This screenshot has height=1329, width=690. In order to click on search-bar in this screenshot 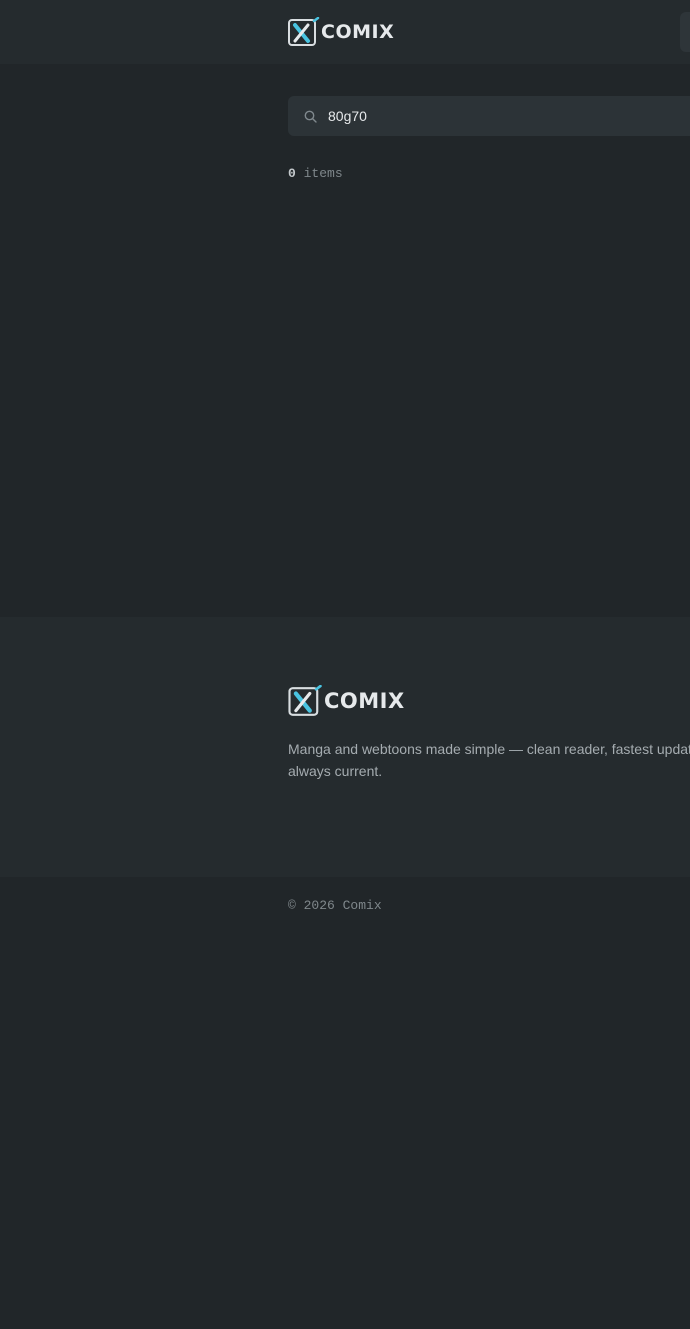, I will do `click(489, 116)`.